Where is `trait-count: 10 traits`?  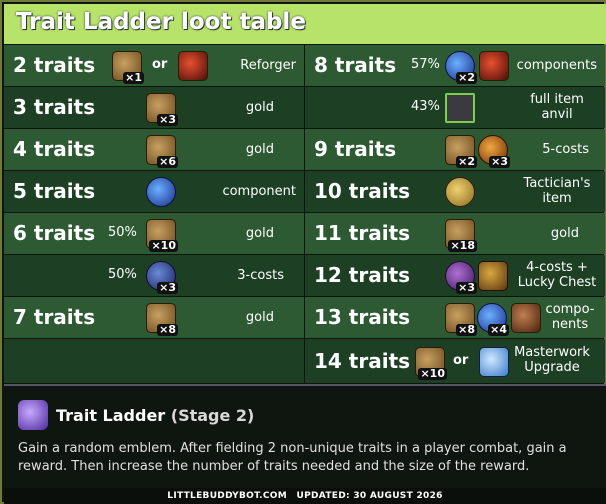
trait-count: 10 traits is located at coordinates (362, 191).